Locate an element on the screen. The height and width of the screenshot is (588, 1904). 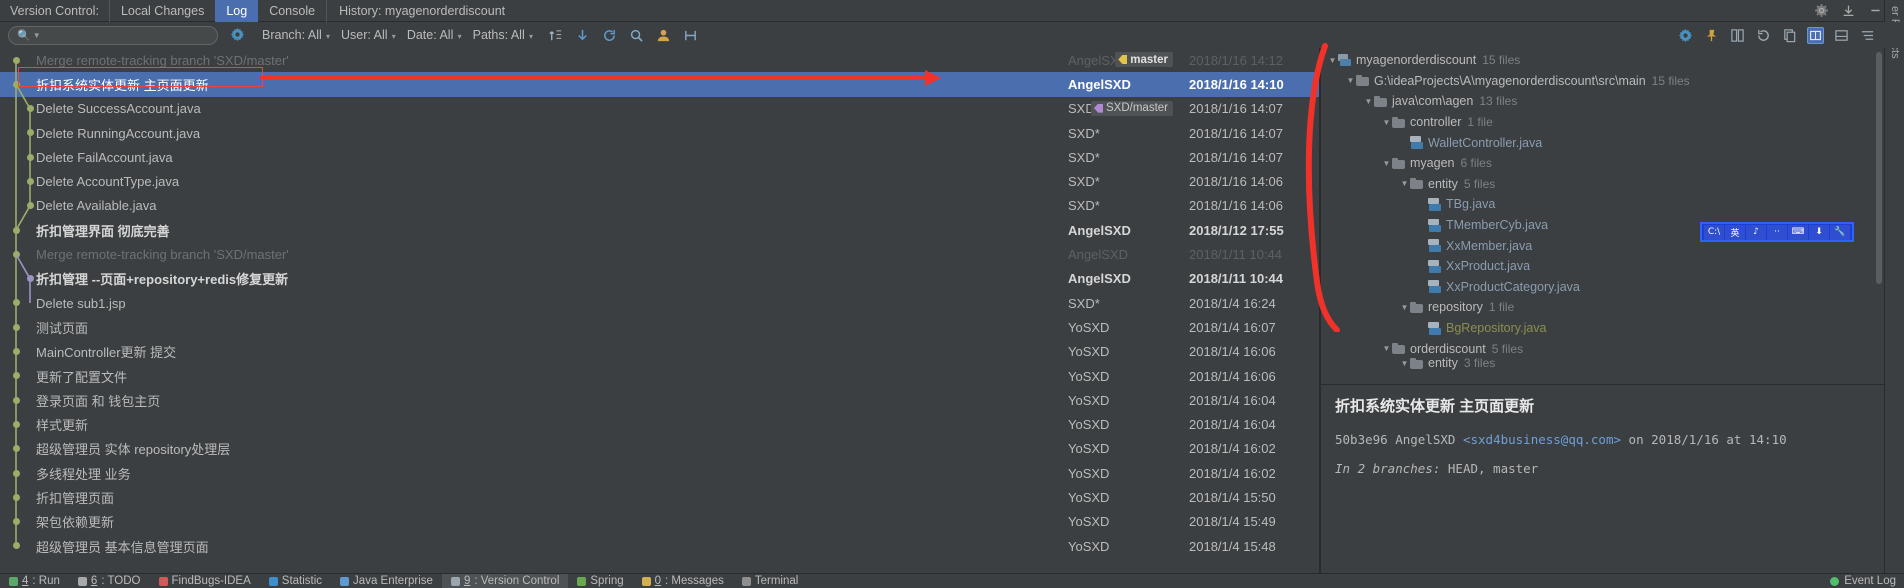
file-tree-node: ▼ controller 1 file is located at coordinates (1602, 122).